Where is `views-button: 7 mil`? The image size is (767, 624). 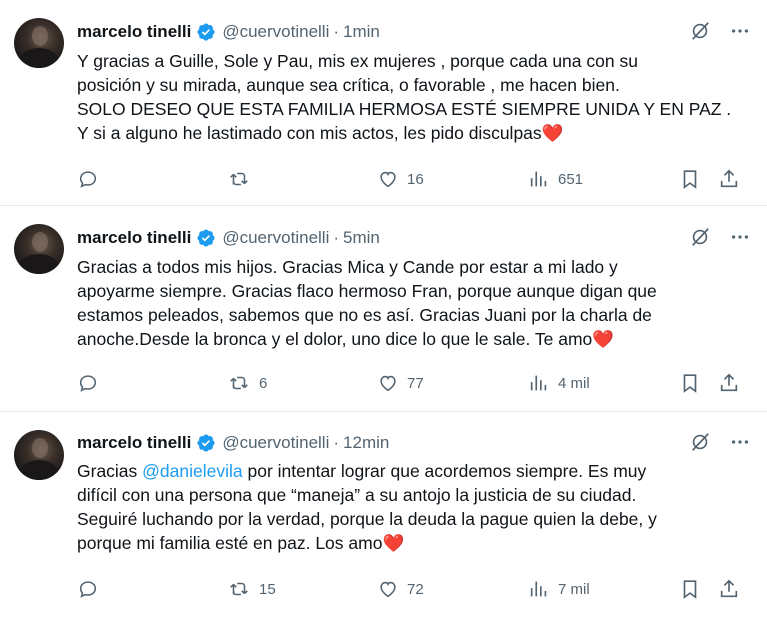
views-button: 7 mil is located at coordinates (559, 589).